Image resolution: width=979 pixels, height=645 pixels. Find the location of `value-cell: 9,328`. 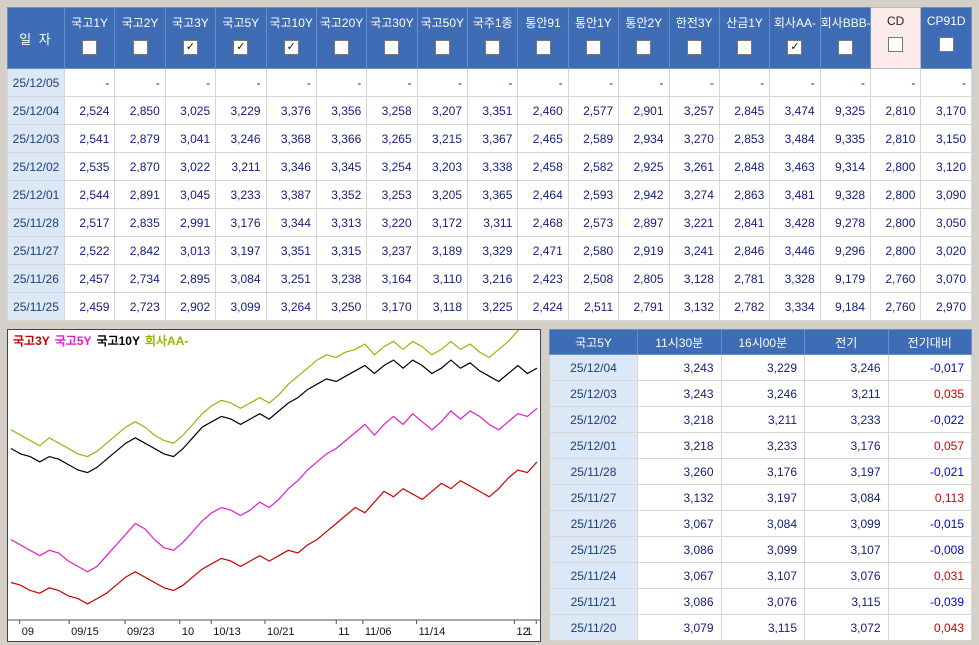

value-cell: 9,328 is located at coordinates (845, 194).